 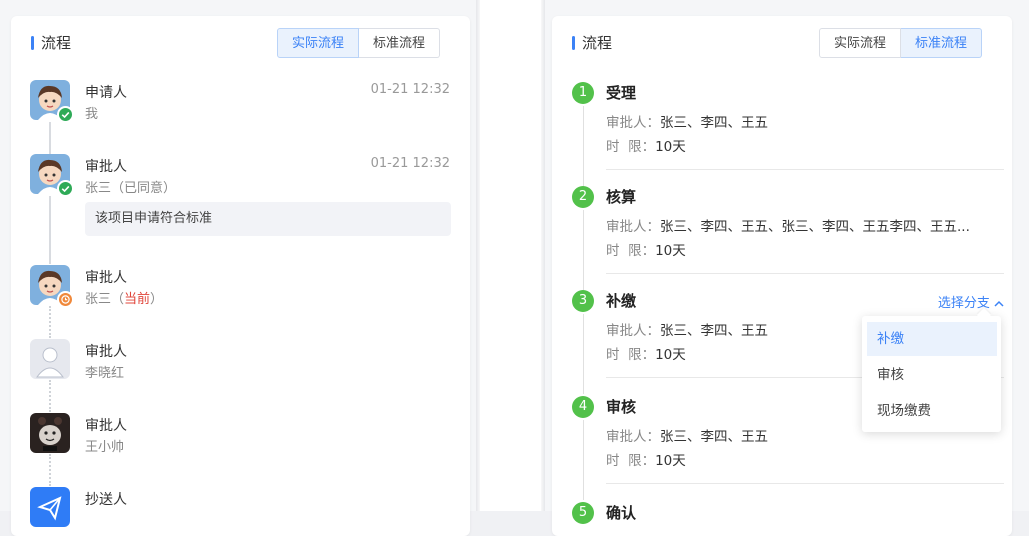 What do you see at coordinates (131, 188) in the screenshot?
I see `item-person: 张三（已同意）` at bounding box center [131, 188].